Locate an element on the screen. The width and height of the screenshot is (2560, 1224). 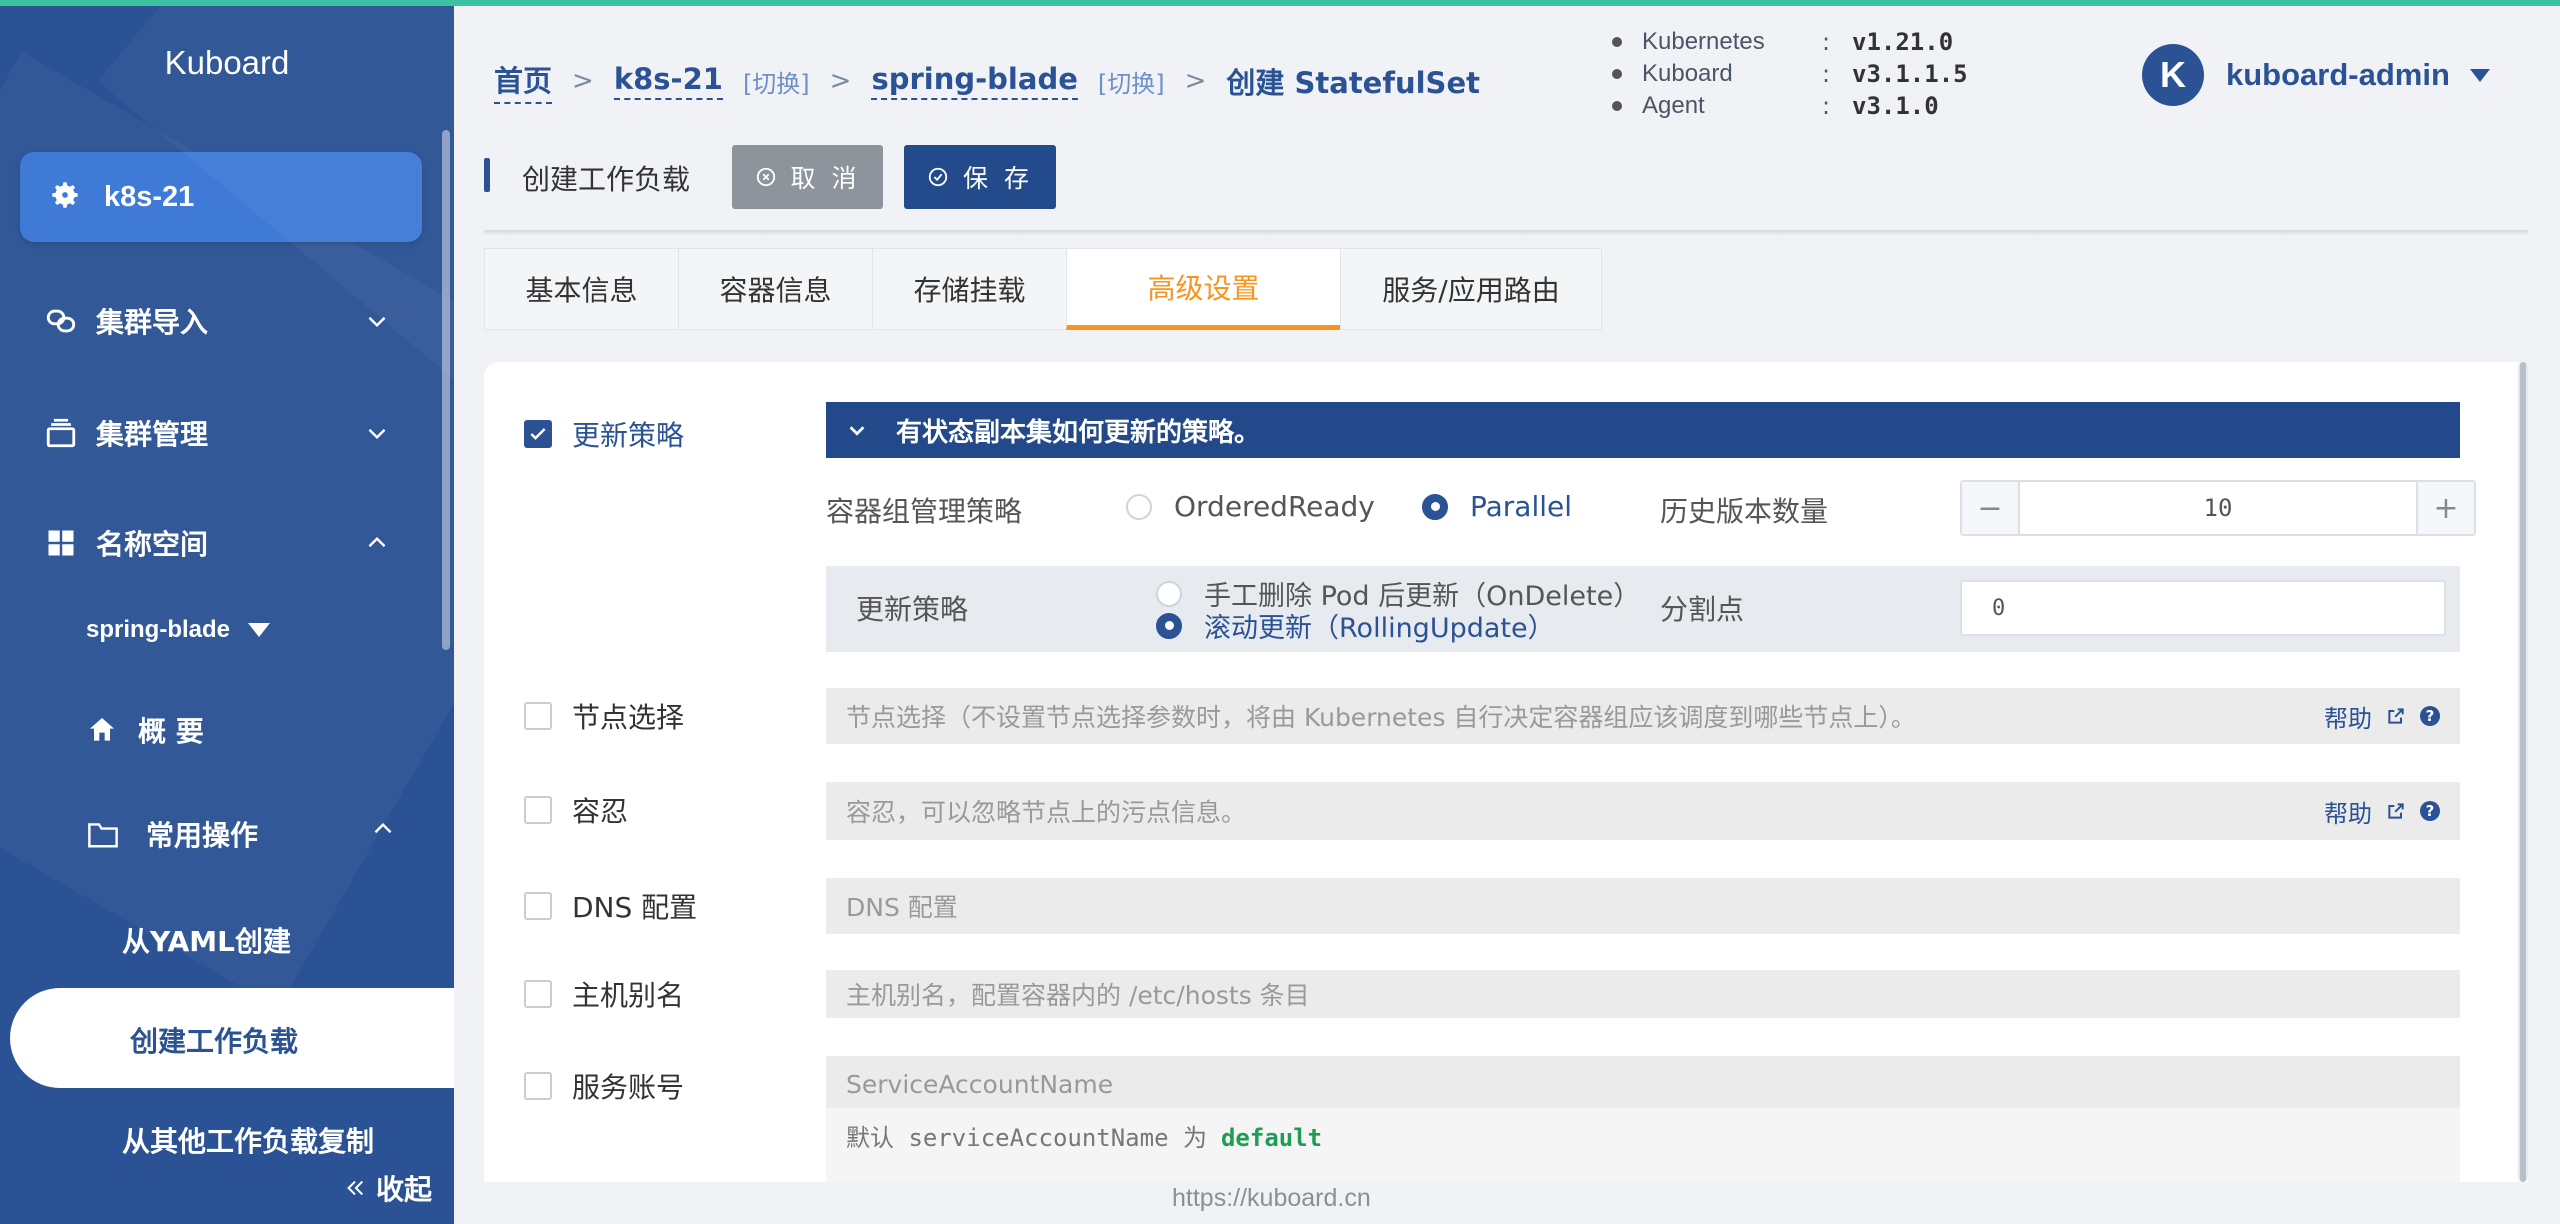
host-alias-field: 主机别名，配置容器内的 /etc/hosts 条目 is located at coordinates (1643, 994).